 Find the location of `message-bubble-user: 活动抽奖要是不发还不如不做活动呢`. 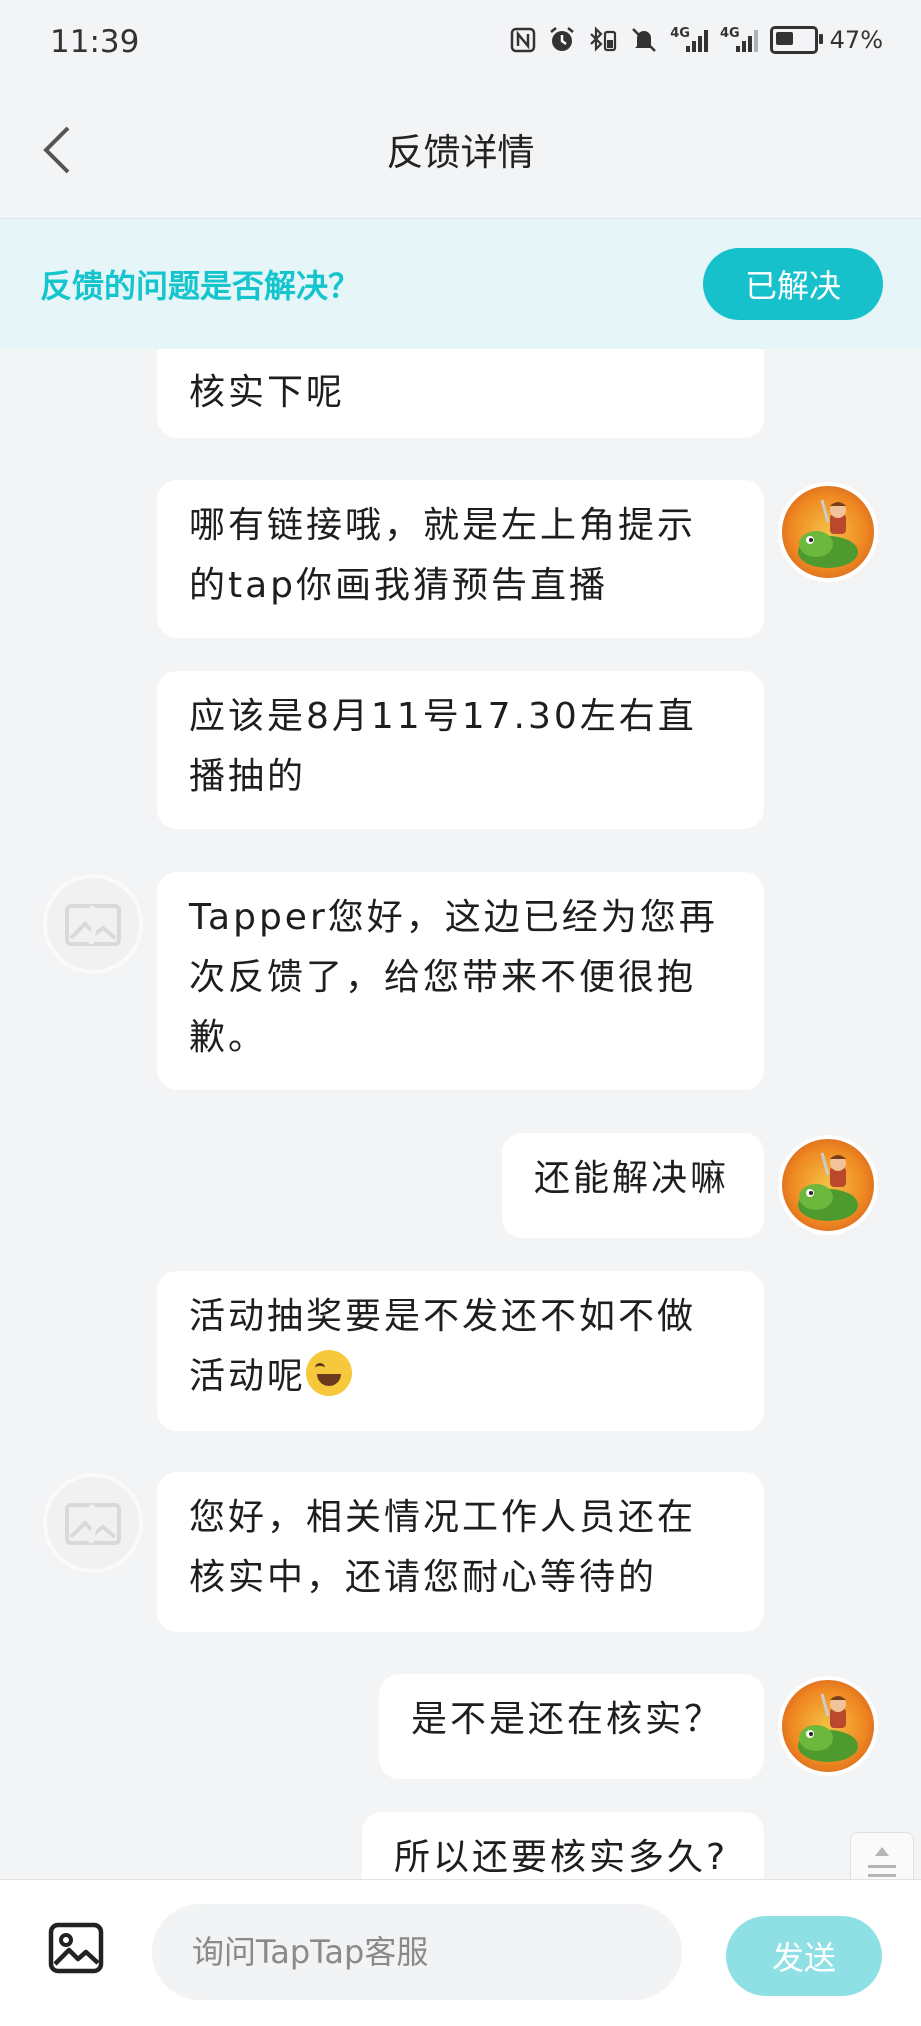

message-bubble-user: 活动抽奖要是不发还不如不做活动呢 is located at coordinates (460, 1351).